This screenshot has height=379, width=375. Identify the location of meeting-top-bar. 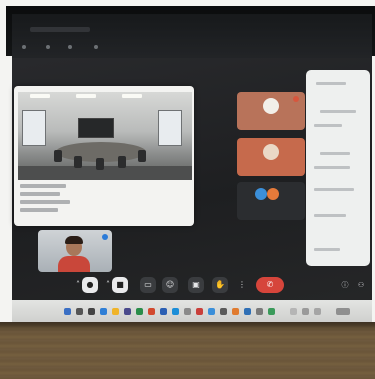
(192, 36).